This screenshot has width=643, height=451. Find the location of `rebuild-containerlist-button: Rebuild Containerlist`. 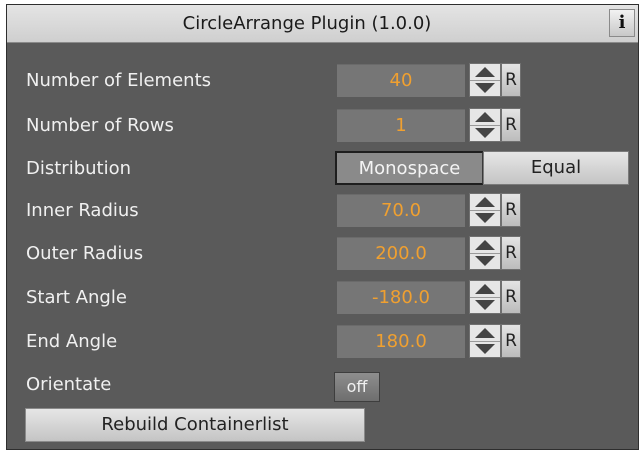

rebuild-containerlist-button: Rebuild Containerlist is located at coordinates (195, 425).